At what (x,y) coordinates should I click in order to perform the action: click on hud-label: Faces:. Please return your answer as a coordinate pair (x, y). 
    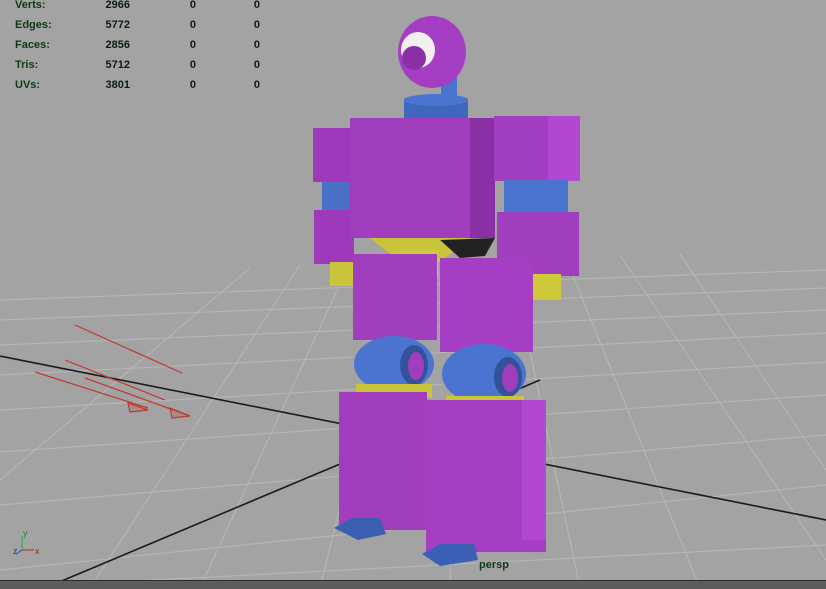
    Looking at the image, I should click on (32, 45).